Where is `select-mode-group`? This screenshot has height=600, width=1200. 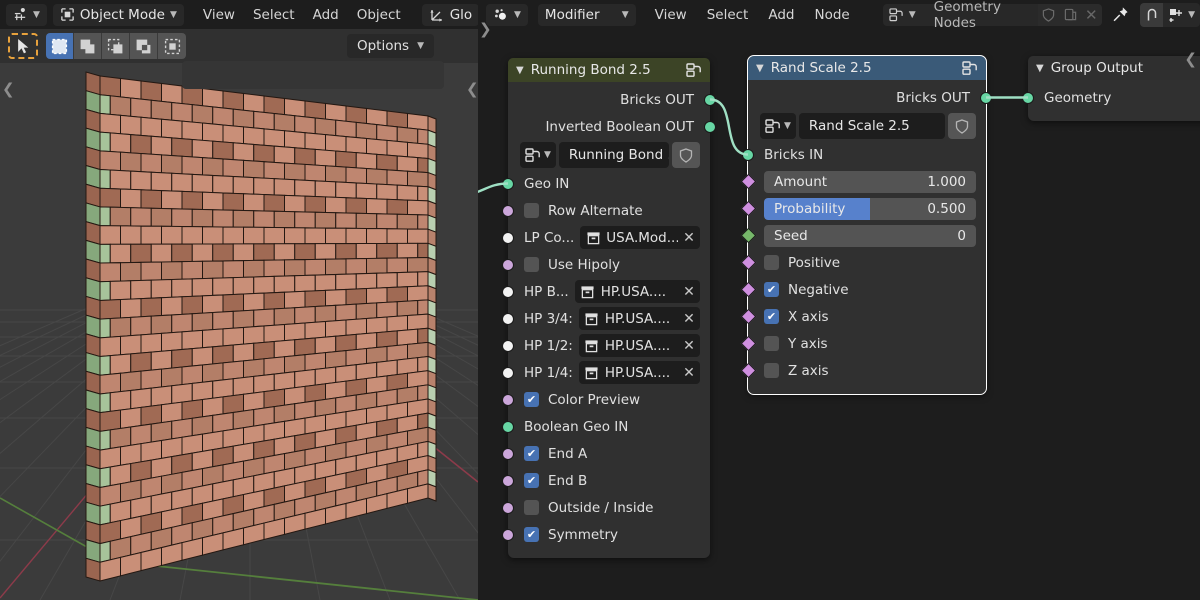 select-mode-group is located at coordinates (116, 46).